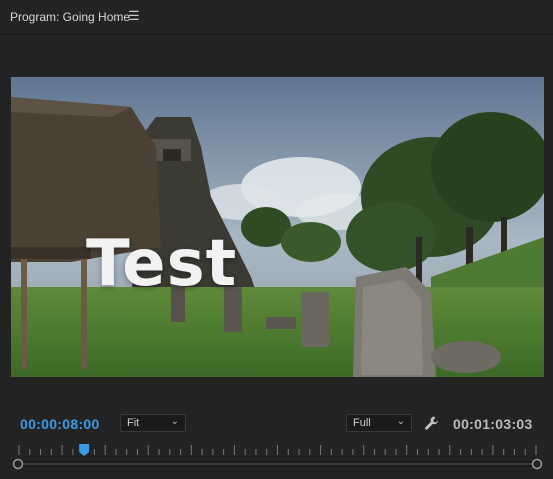  I want to click on panel-header: Program: Going Home ☰, so click(276, 17).